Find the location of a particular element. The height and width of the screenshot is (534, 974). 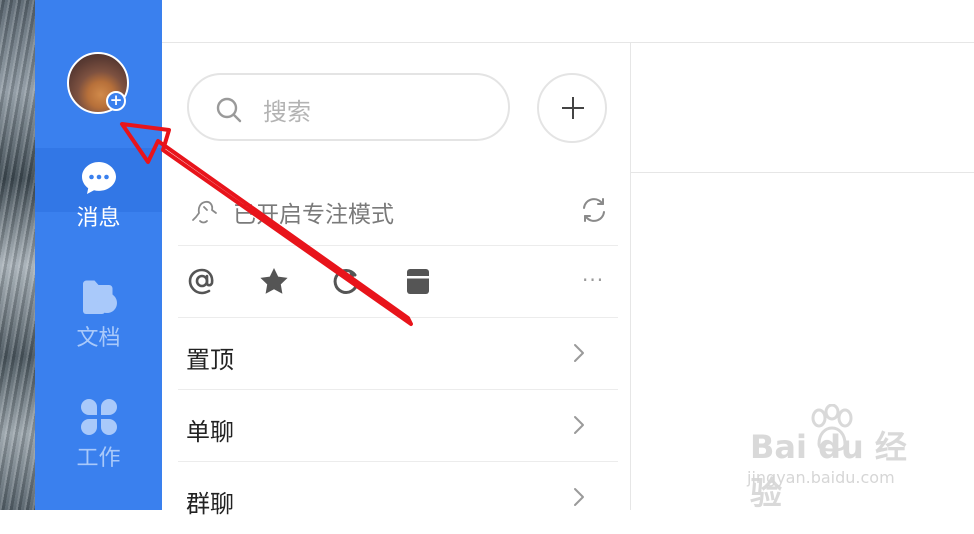

nav-item-docs: 文档 is located at coordinates (98, 315).